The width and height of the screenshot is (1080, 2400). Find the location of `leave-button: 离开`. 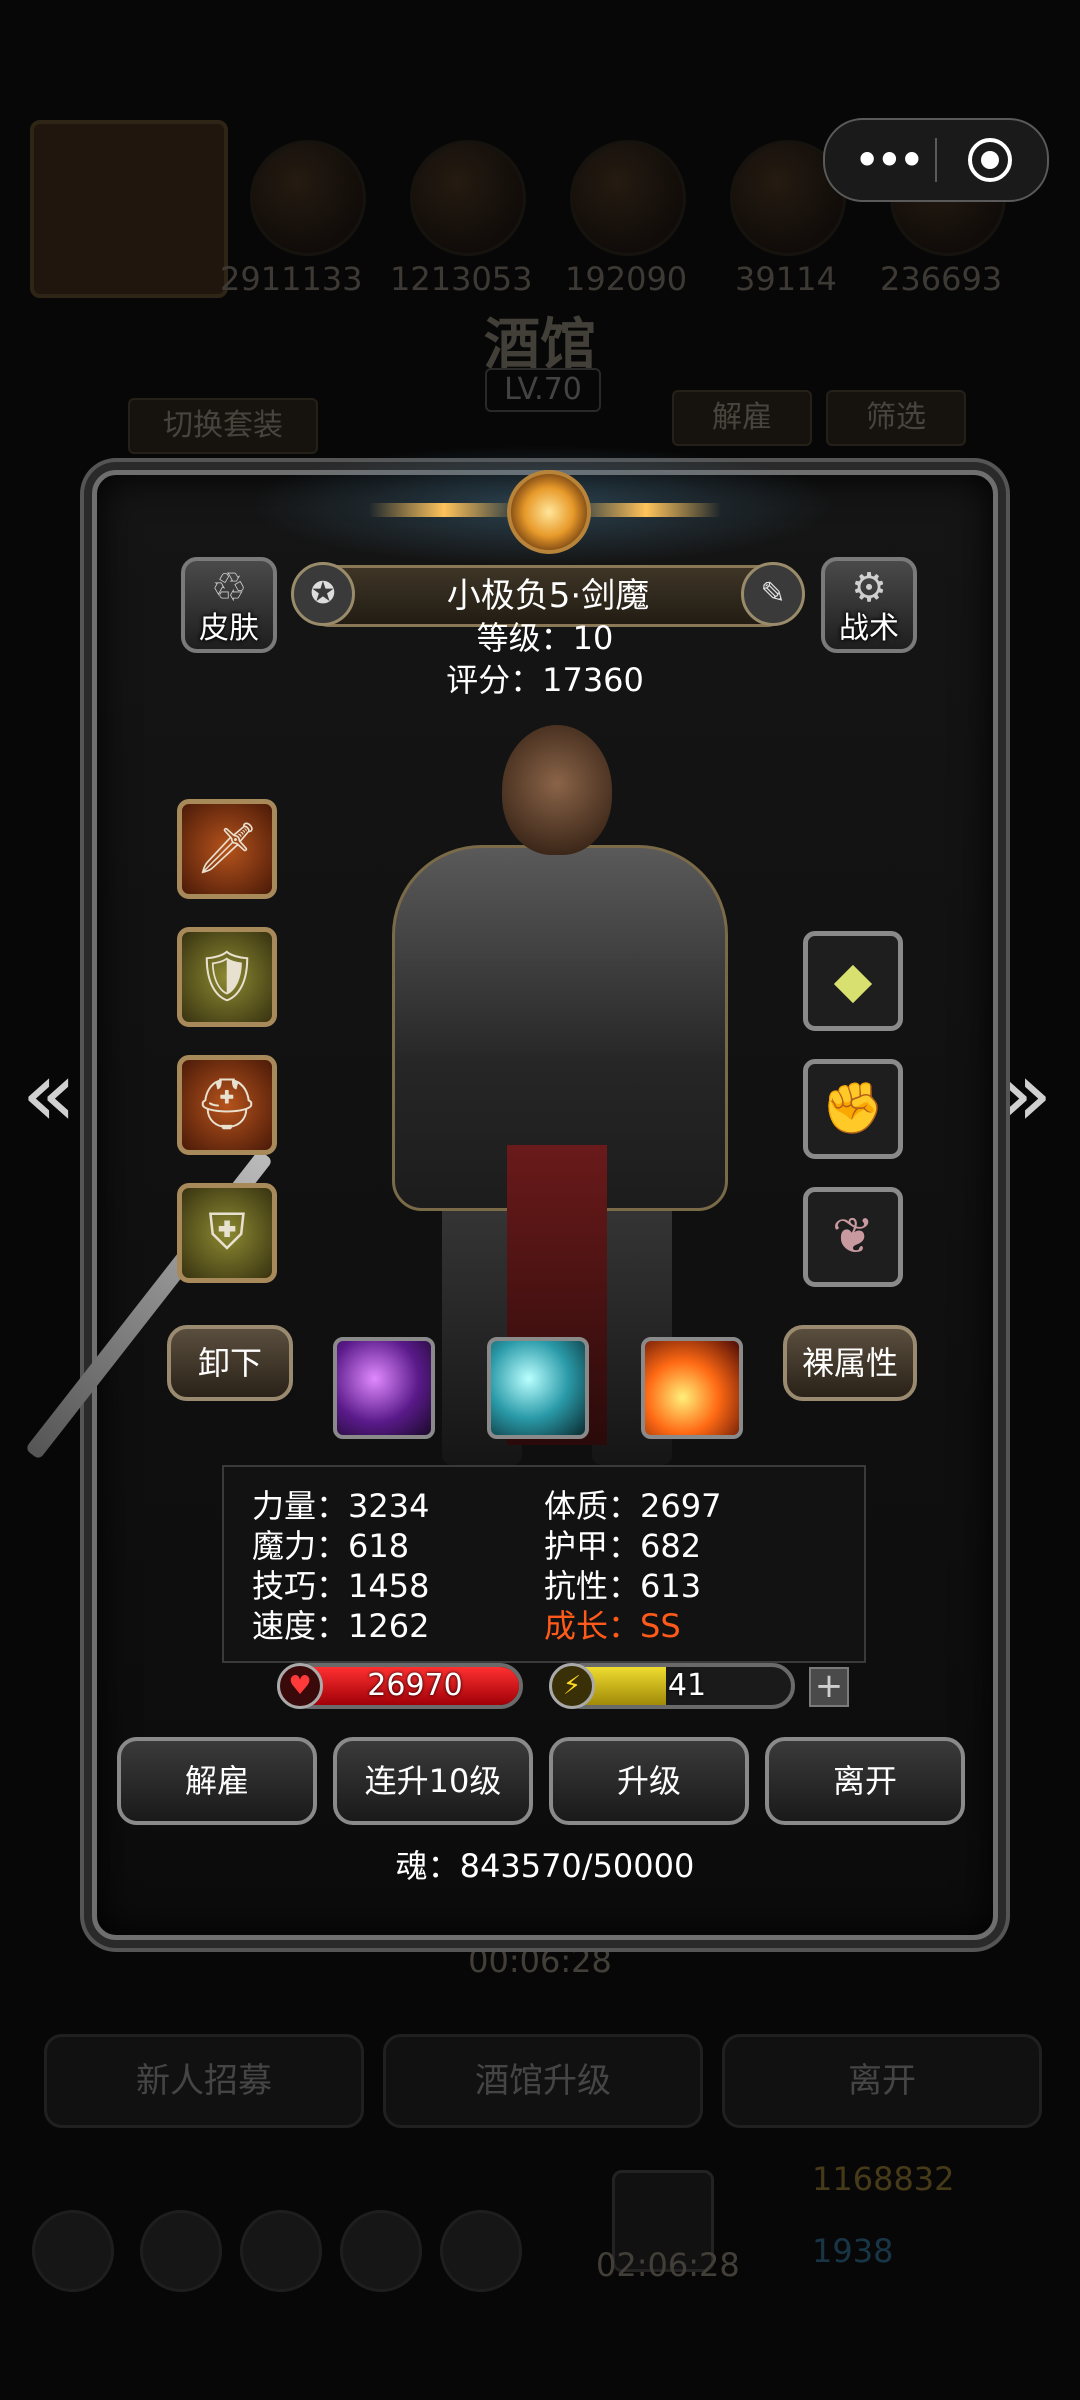

leave-button: 离开 is located at coordinates (865, 1781).